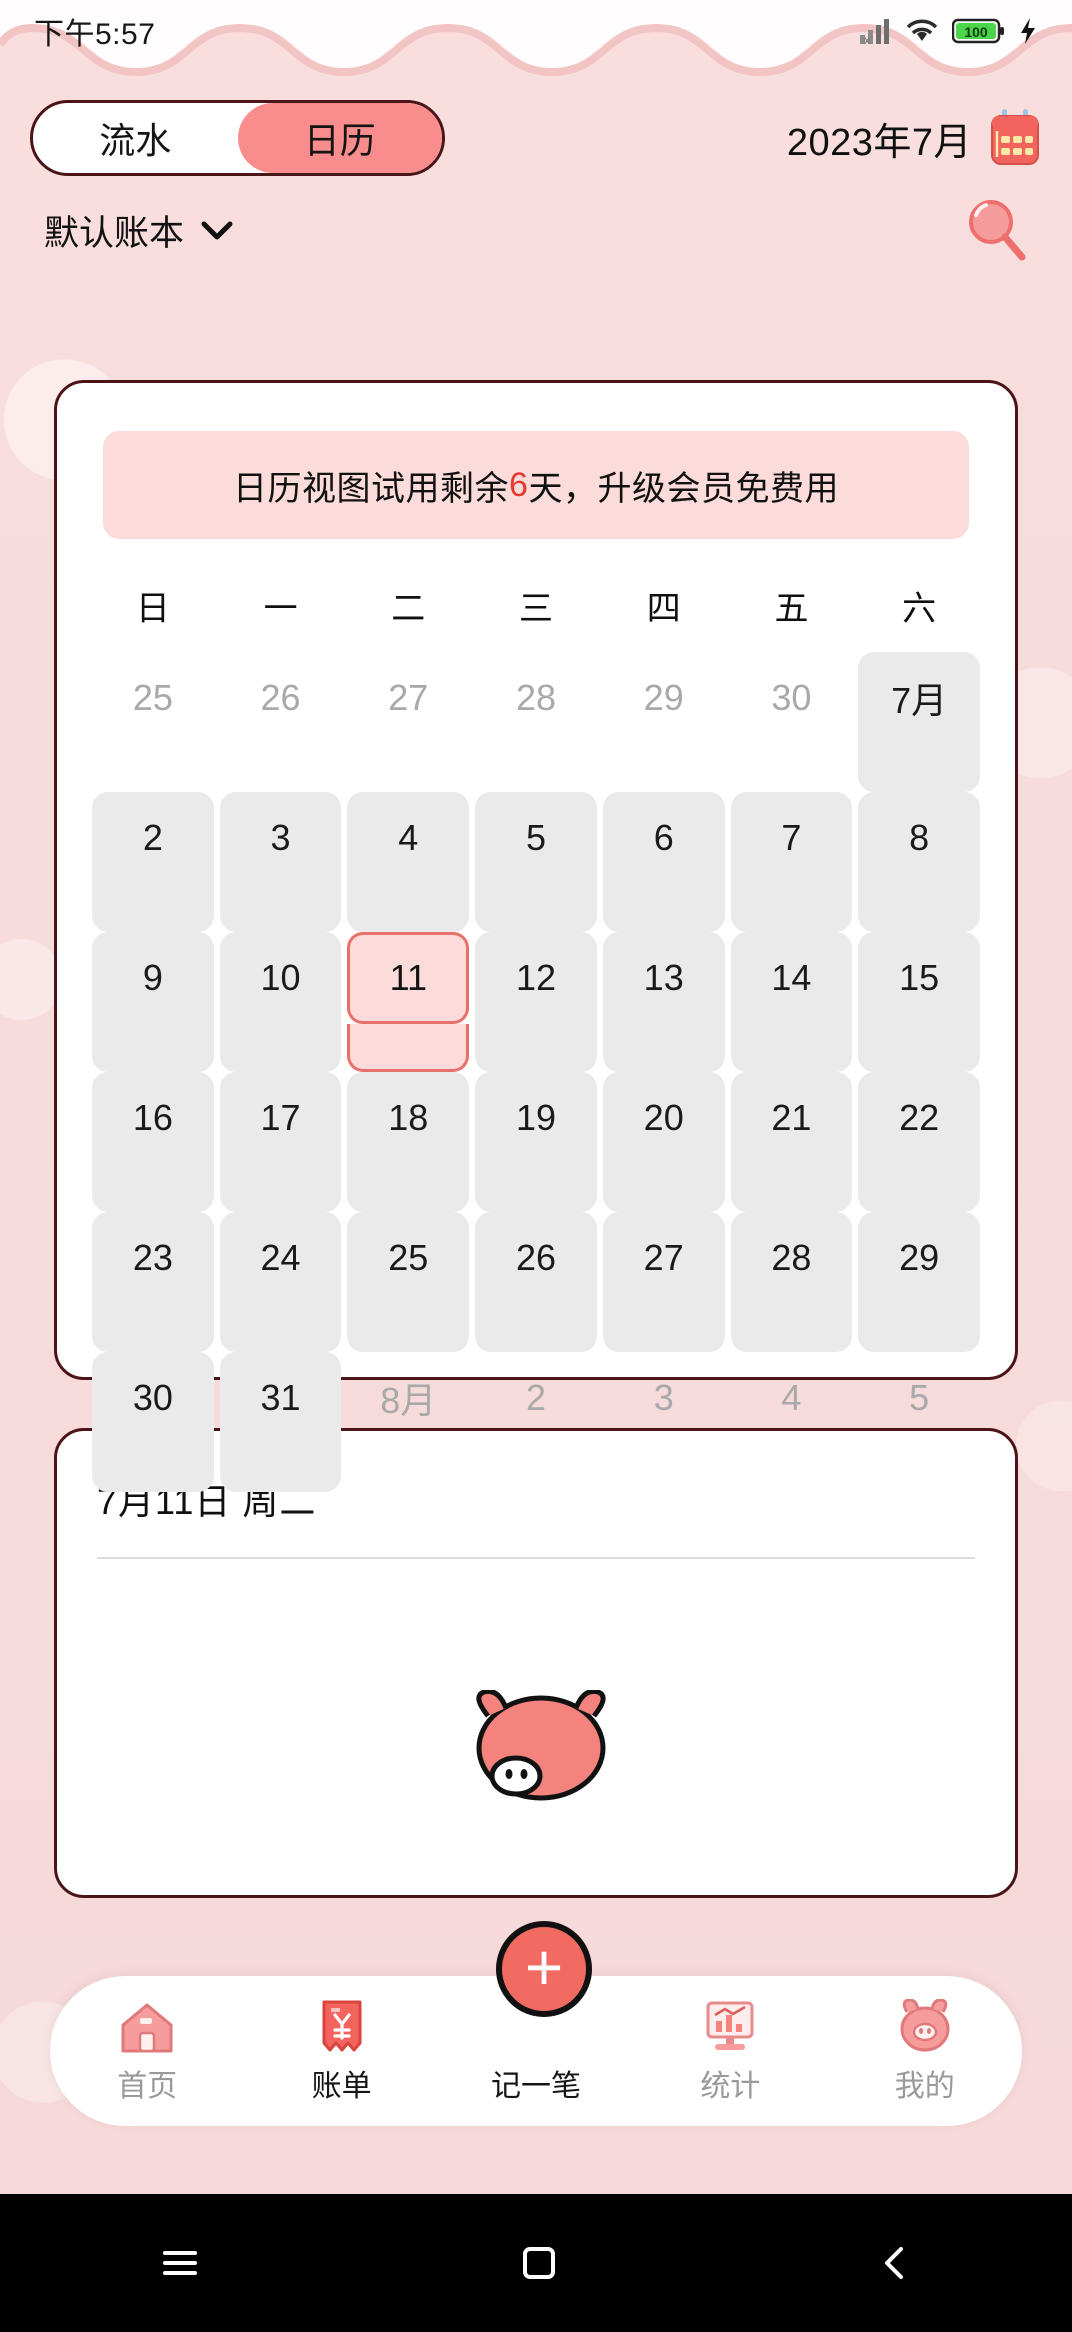  I want to click on svg-text: x, so click(867, 39).